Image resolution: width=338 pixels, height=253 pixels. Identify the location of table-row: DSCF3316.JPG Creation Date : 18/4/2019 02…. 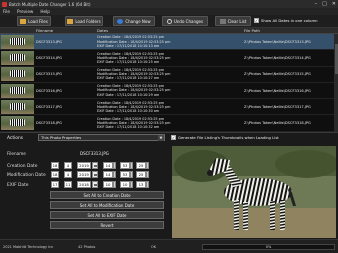
(169, 91).